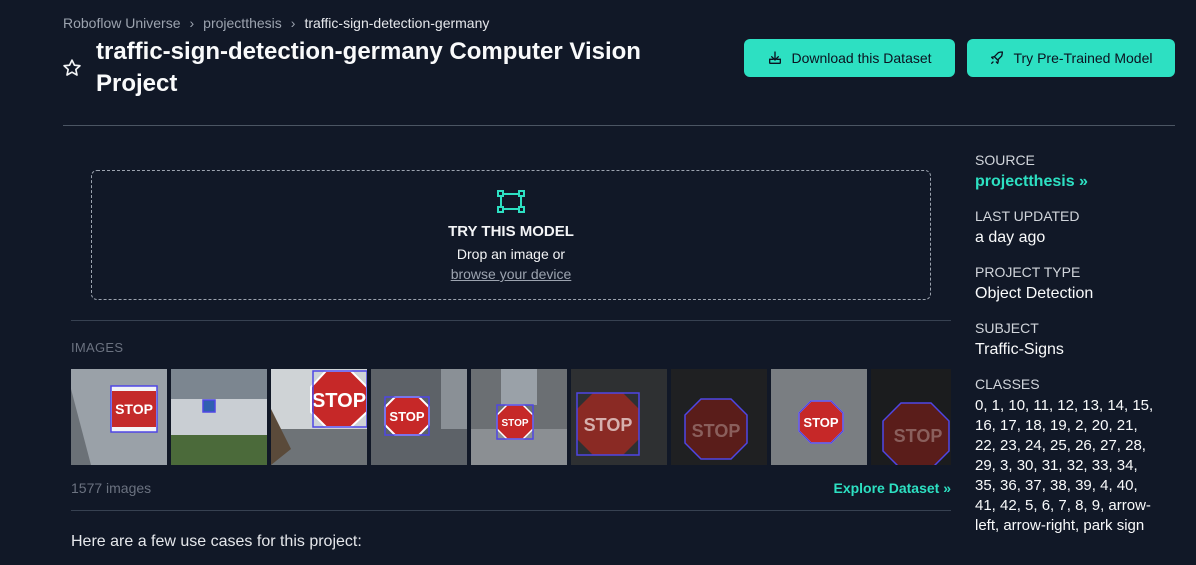 The image size is (1196, 565). What do you see at coordinates (511, 231) in the screenshot?
I see `try-model-title: TRY THIS MODEL` at bounding box center [511, 231].